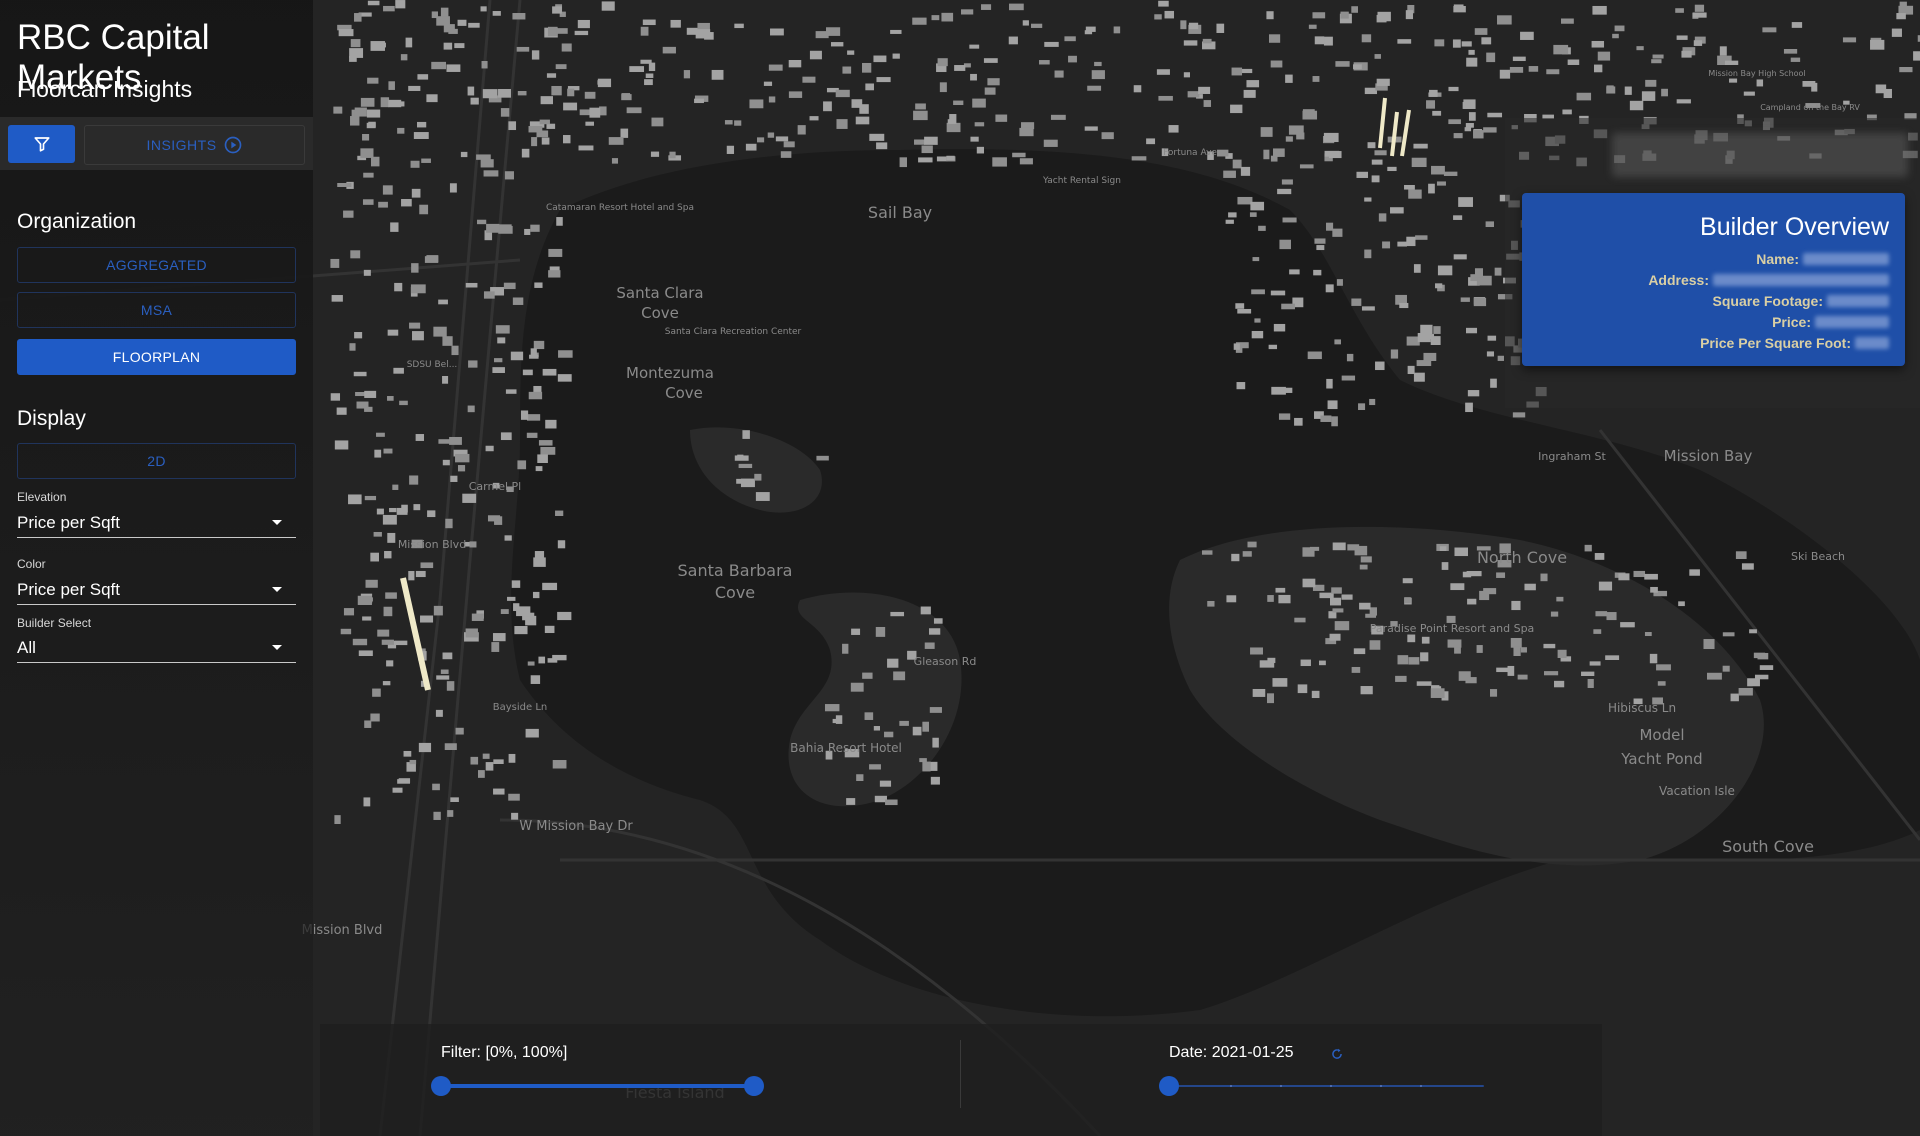  I want to click on date-slider-track, so click(1326, 1086).